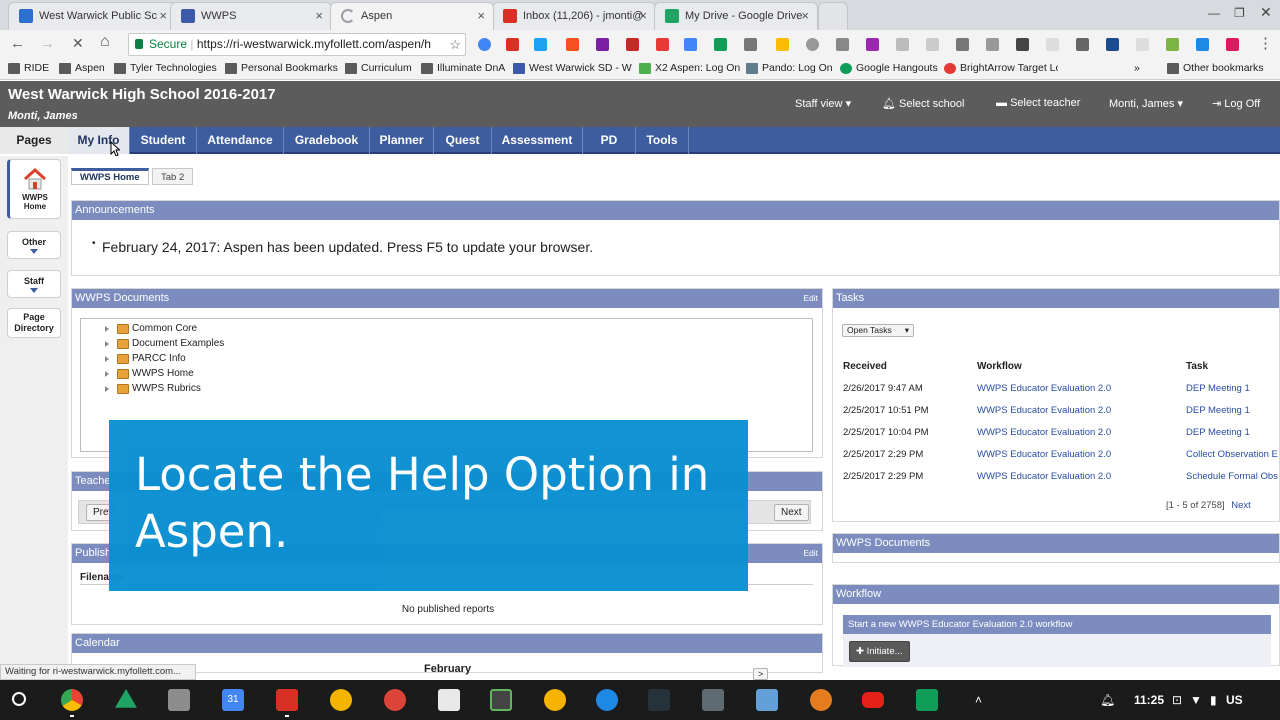 This screenshot has height=720, width=1280. I want to click on minimize-icon: —, so click(1214, 13).